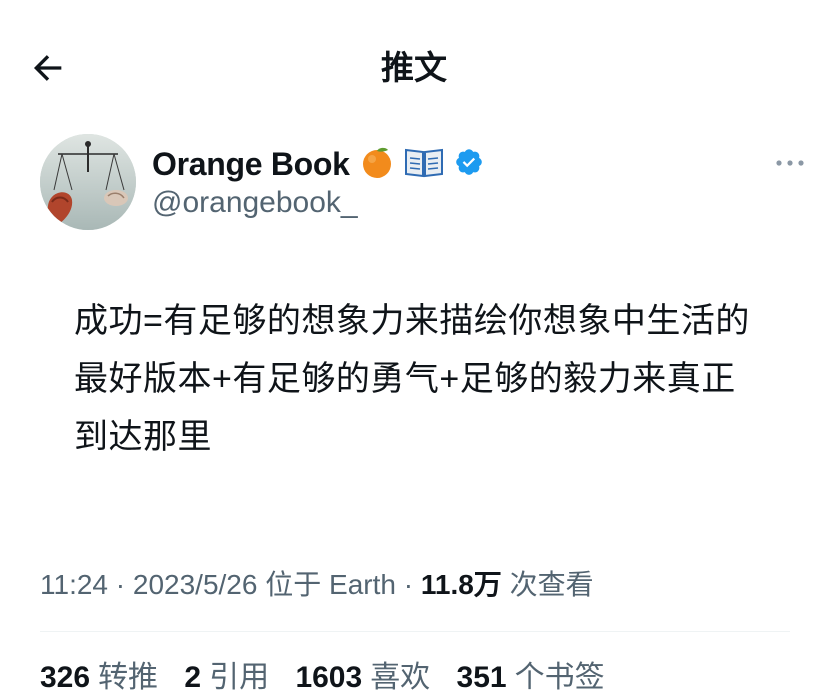 The width and height of the screenshot is (828, 690). What do you see at coordinates (415, 631) in the screenshot?
I see `divider` at bounding box center [415, 631].